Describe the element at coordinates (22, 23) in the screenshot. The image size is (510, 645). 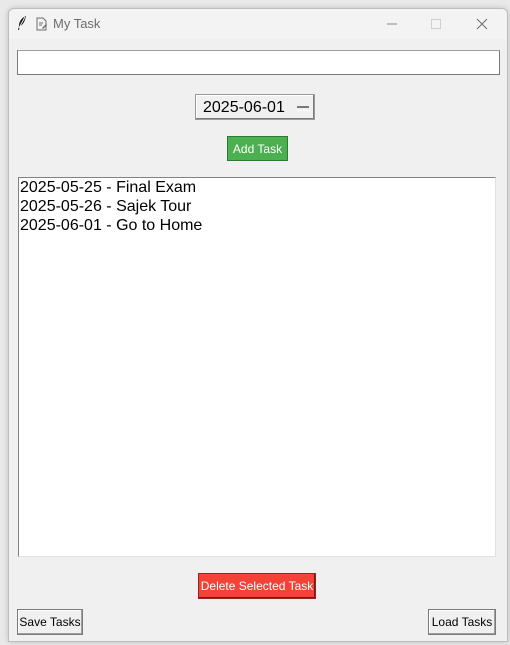
I see `feather-icon` at that location.